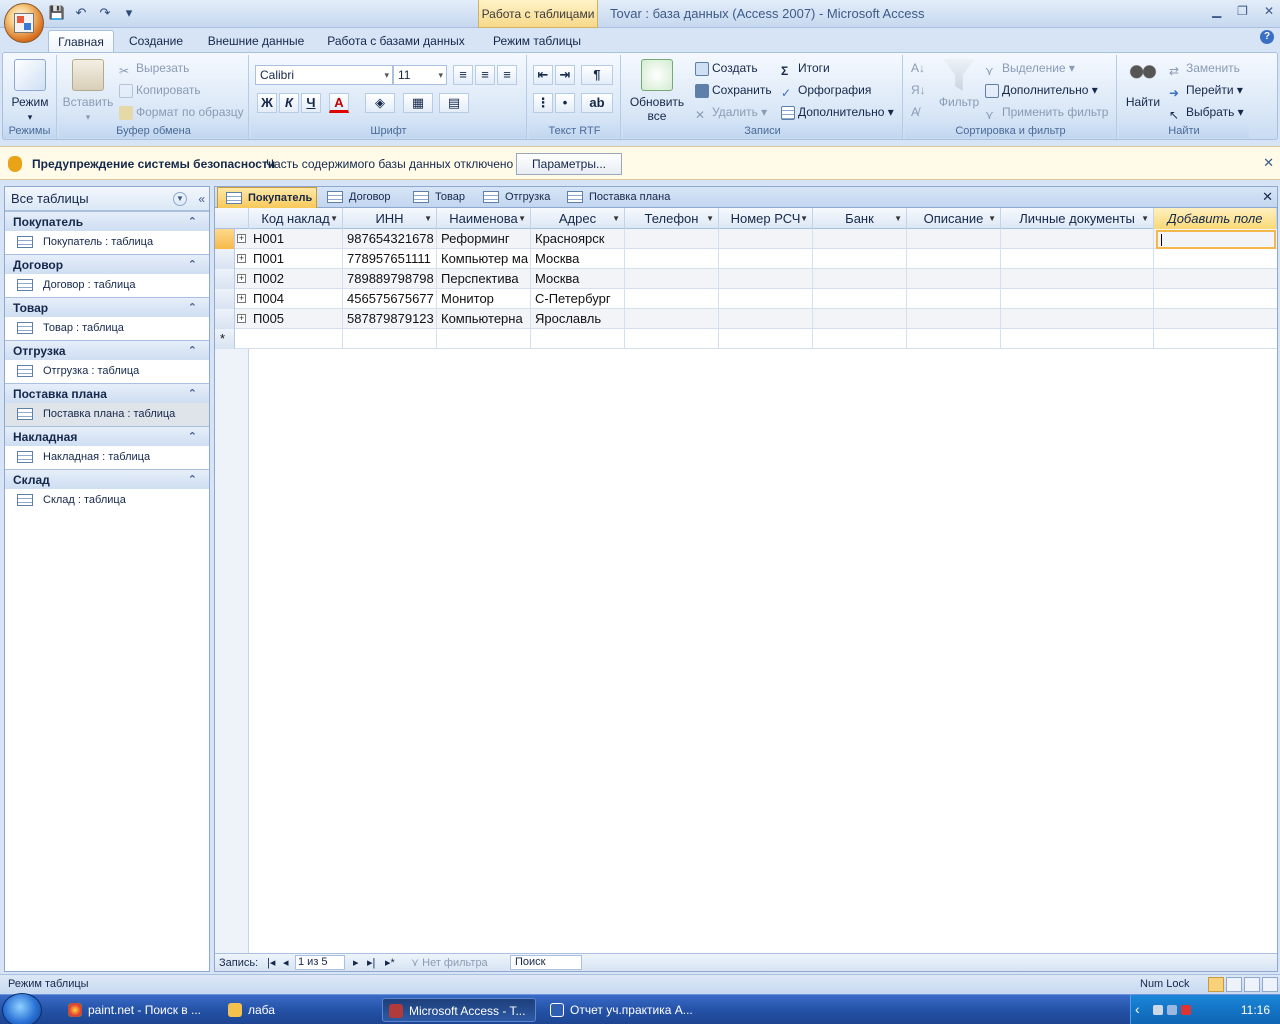  What do you see at coordinates (484, 239) in the screenshot?
I see `table-cell: Реформинг` at bounding box center [484, 239].